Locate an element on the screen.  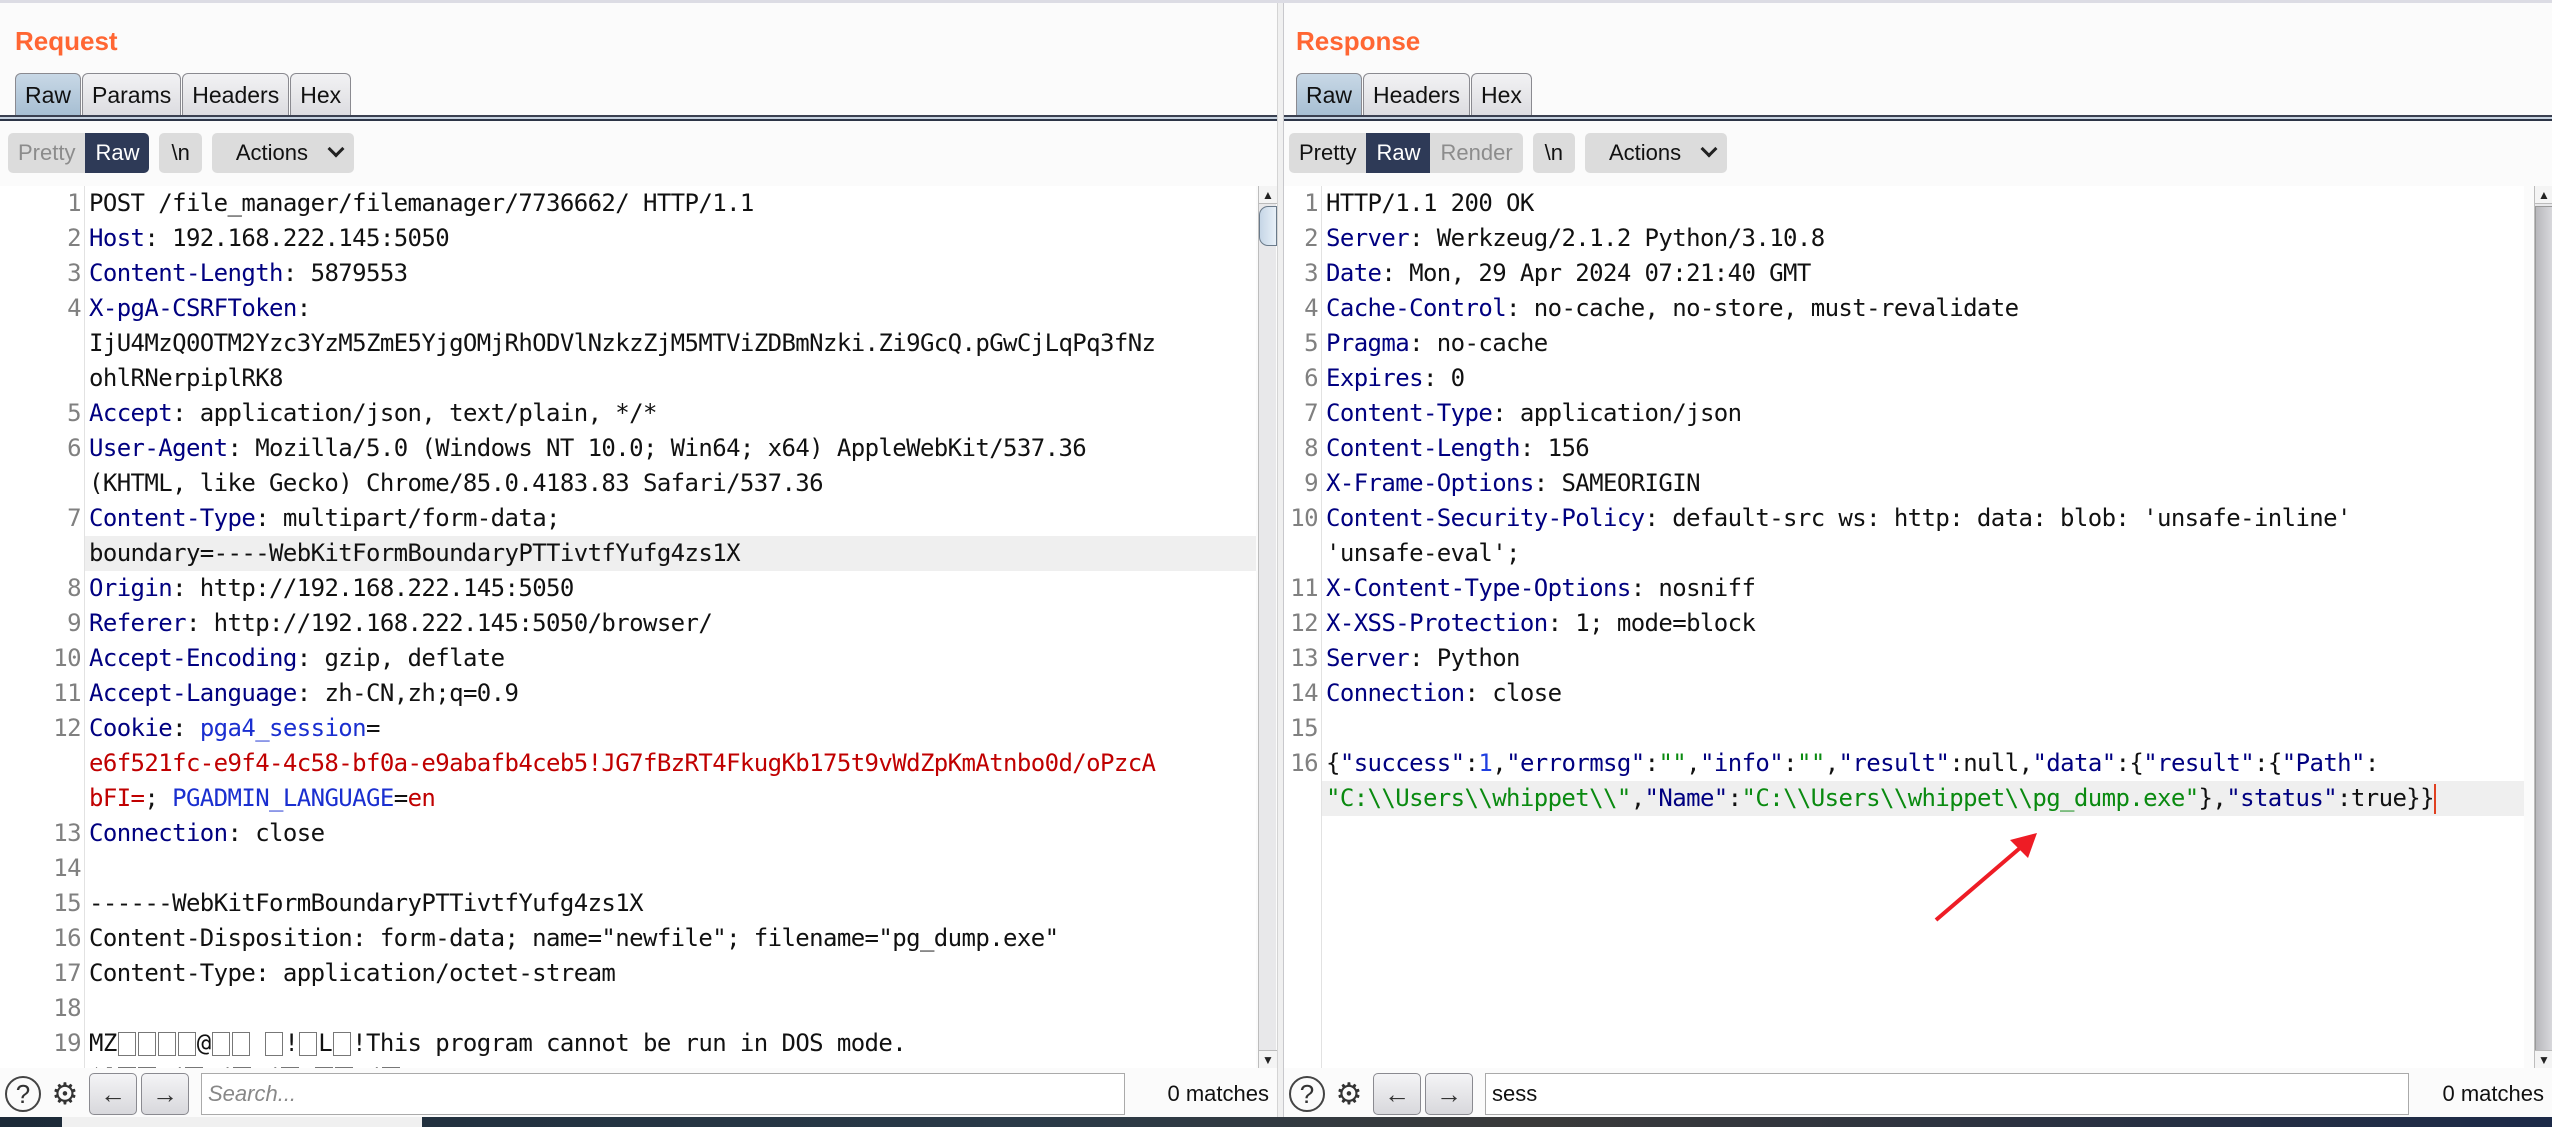
unprintable-char-glyph is located at coordinates (274, 1044).